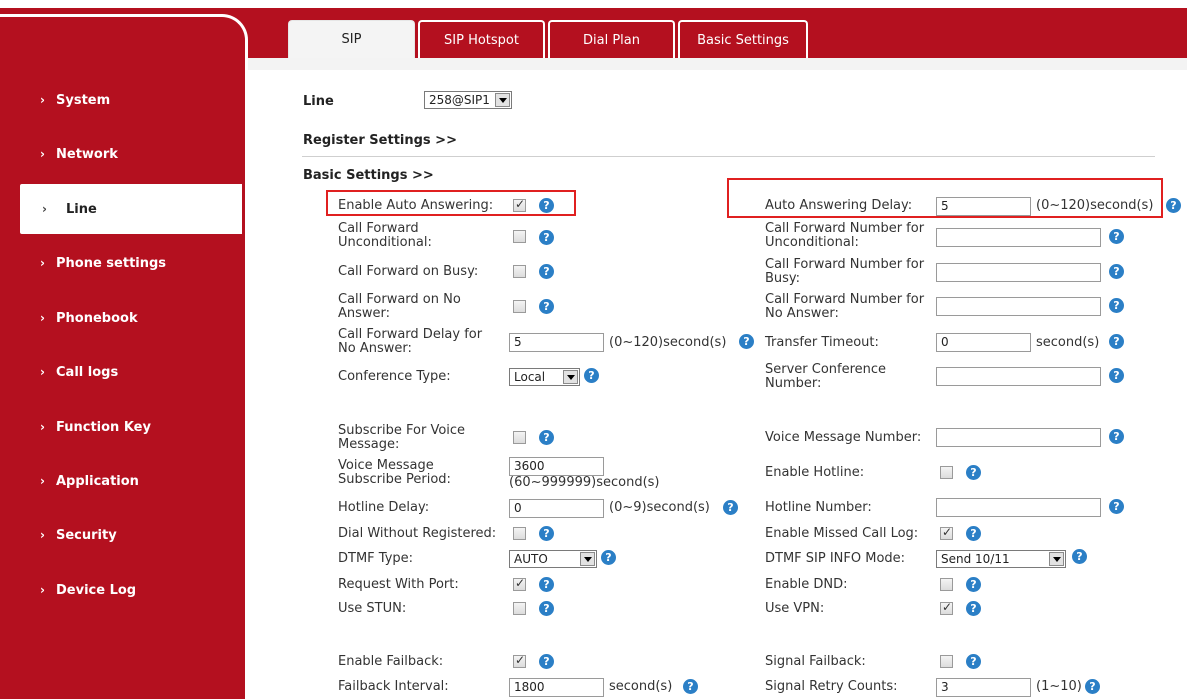 This screenshot has height=699, width=1187. I want to click on use-vpn-checkbox, so click(946, 607).